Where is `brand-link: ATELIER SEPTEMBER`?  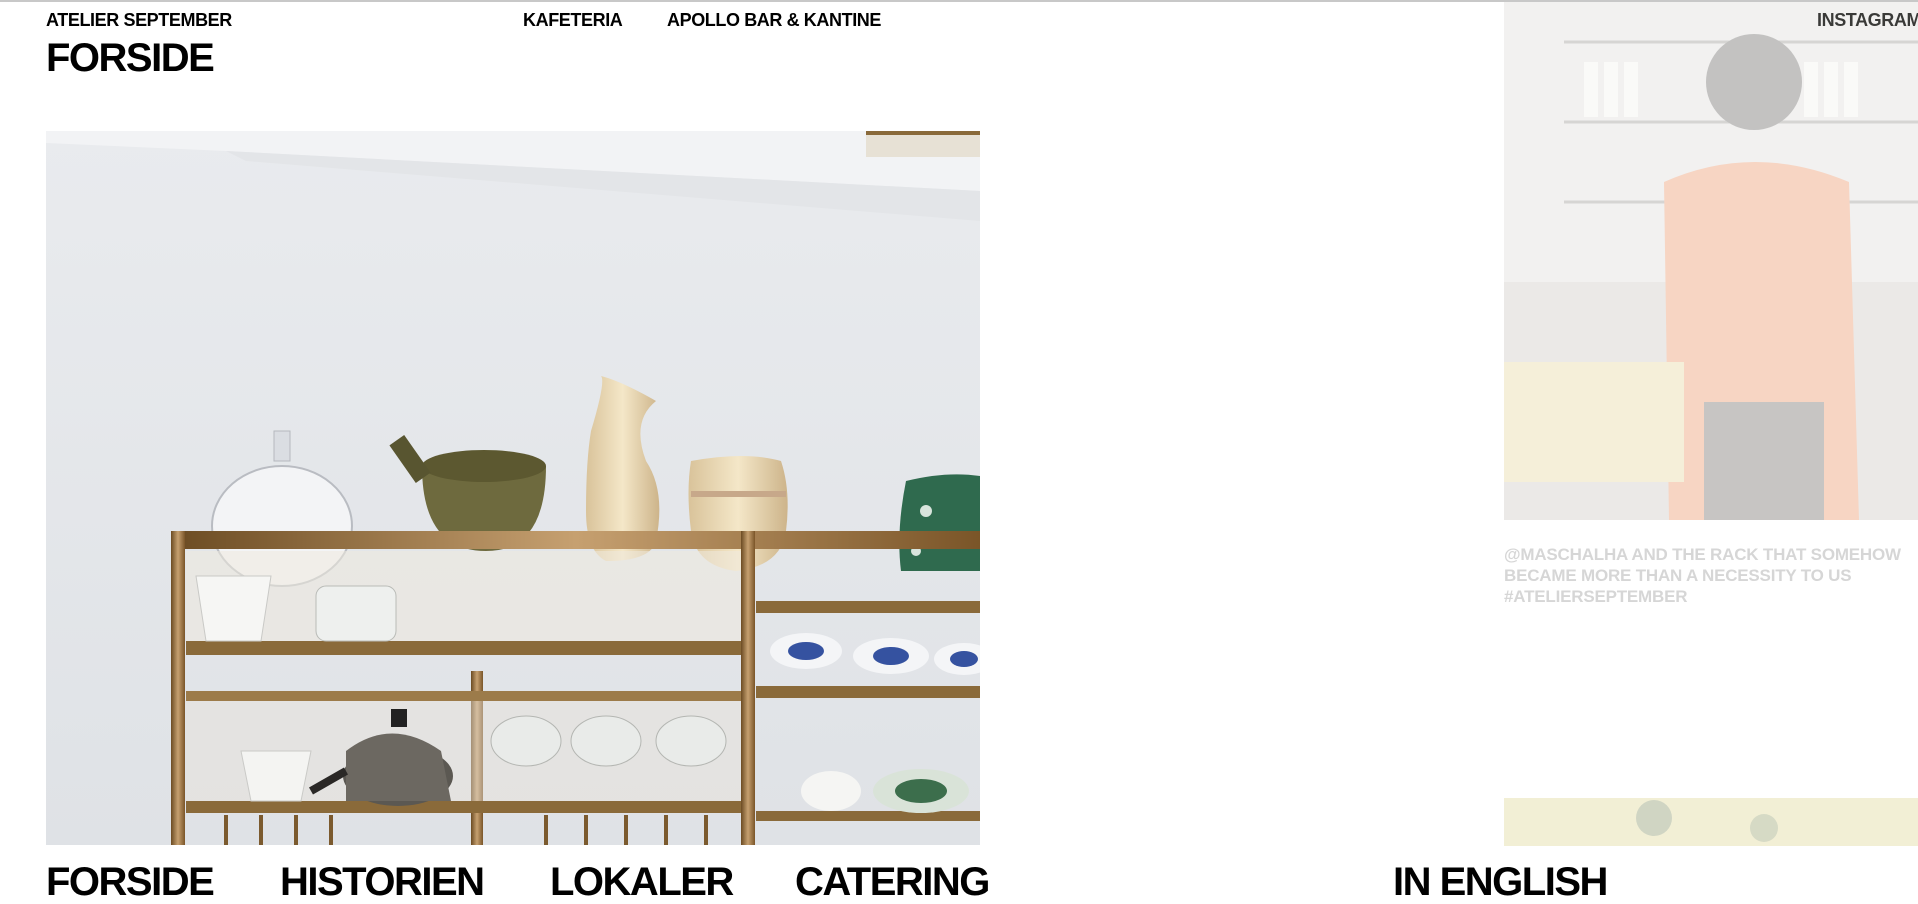
brand-link: ATELIER SEPTEMBER is located at coordinates (139, 20).